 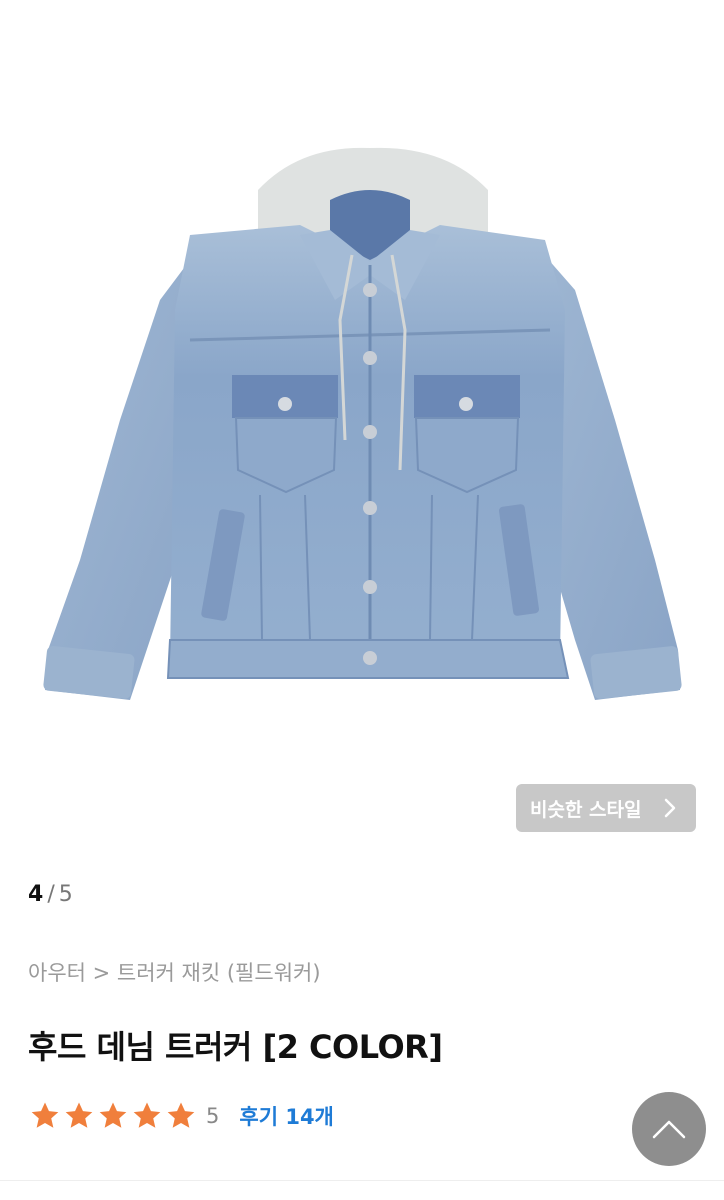 I want to click on image-pager: 4/5, so click(x=50, y=894).